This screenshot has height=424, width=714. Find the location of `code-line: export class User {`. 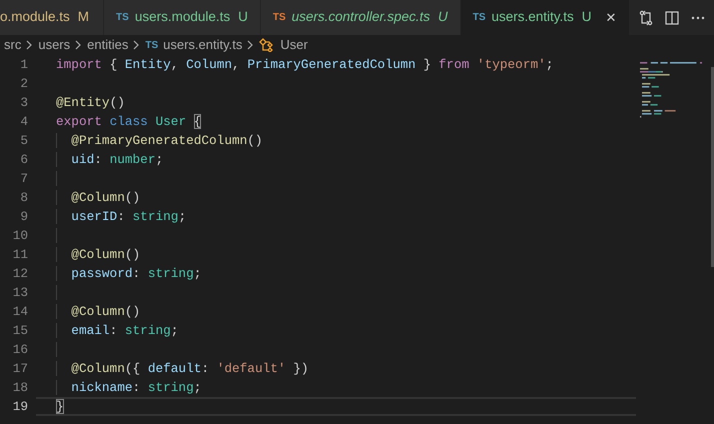

code-line: export class User { is located at coordinates (129, 121).